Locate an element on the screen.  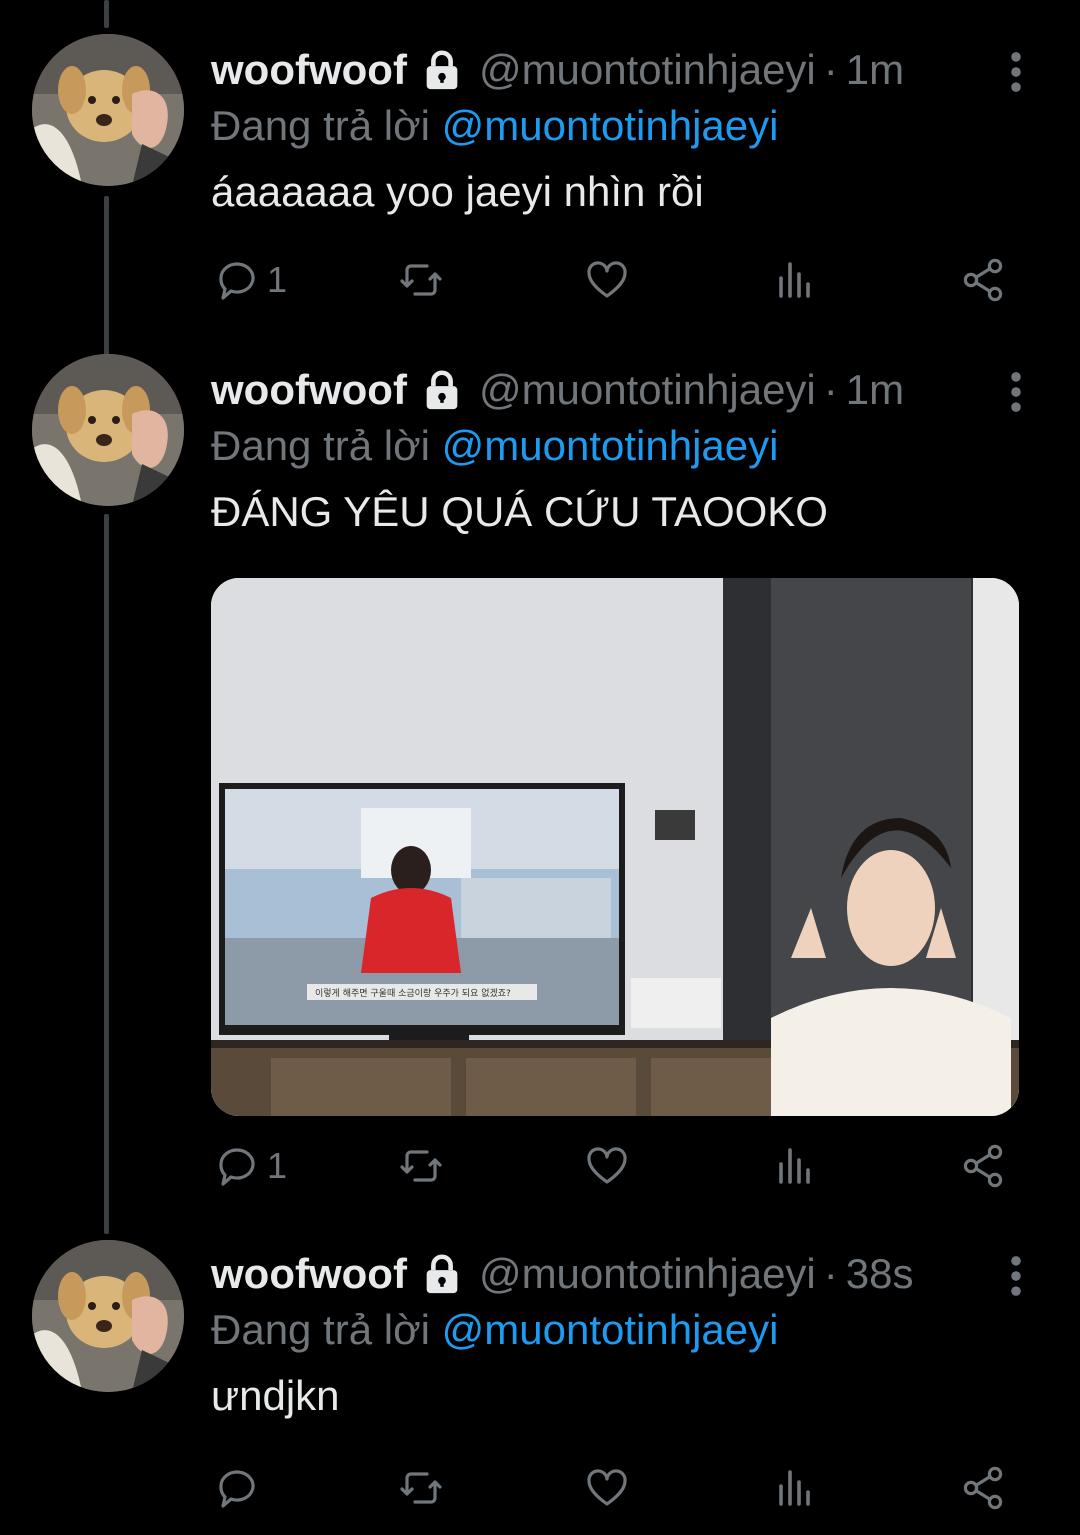
timestamp: 38s is located at coordinates (880, 1274).